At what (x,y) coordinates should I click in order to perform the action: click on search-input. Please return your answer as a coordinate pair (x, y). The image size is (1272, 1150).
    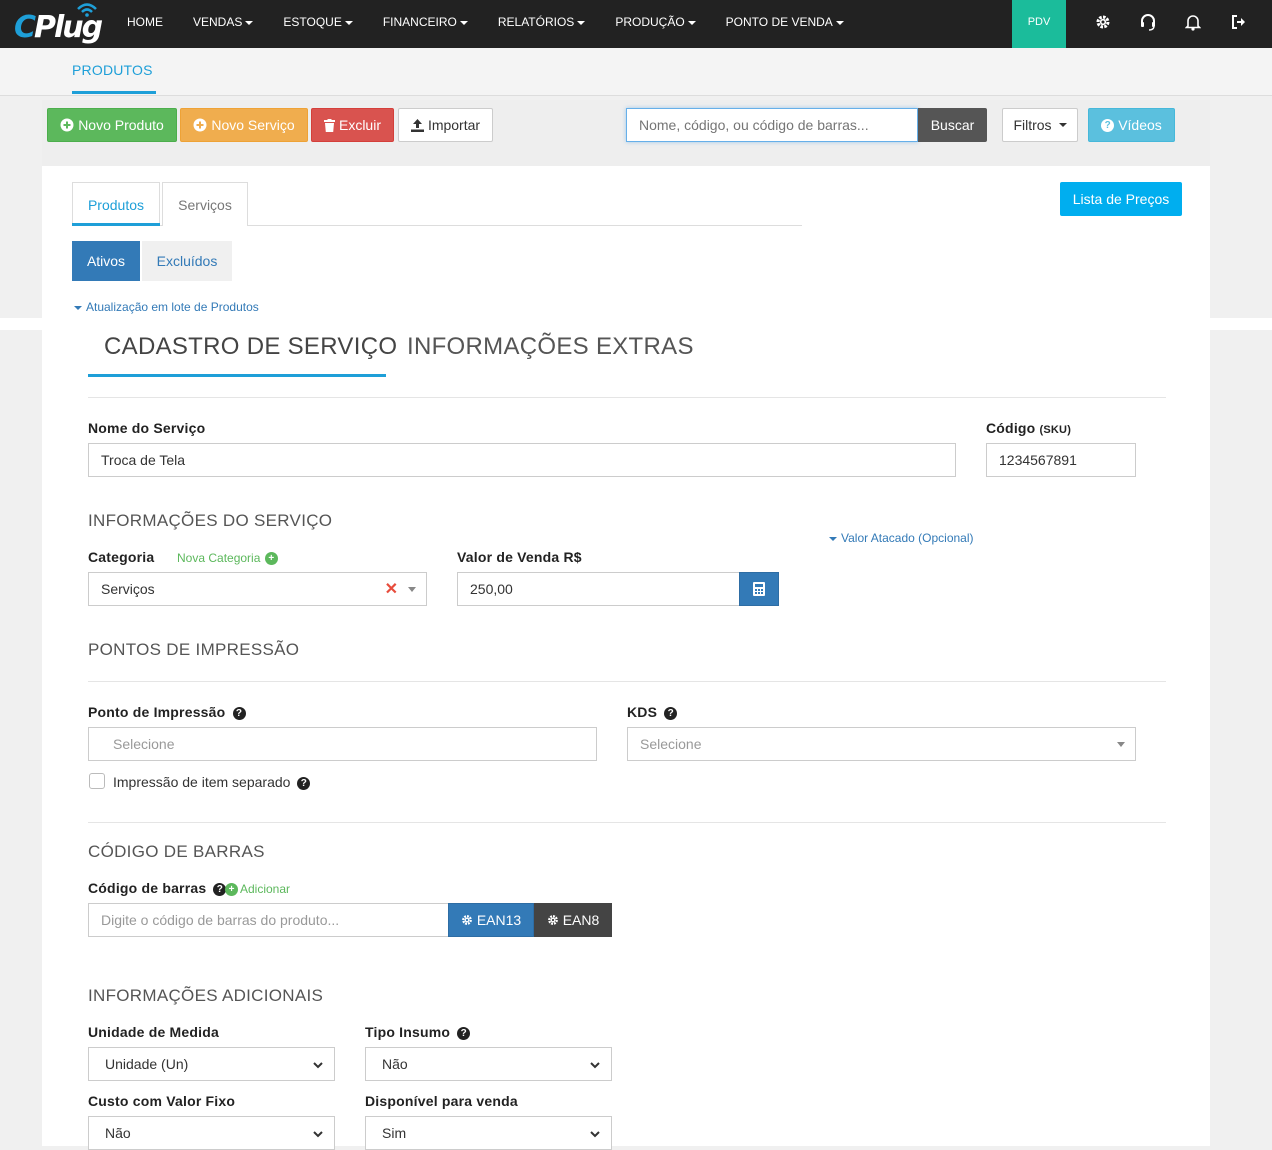
    Looking at the image, I should click on (772, 125).